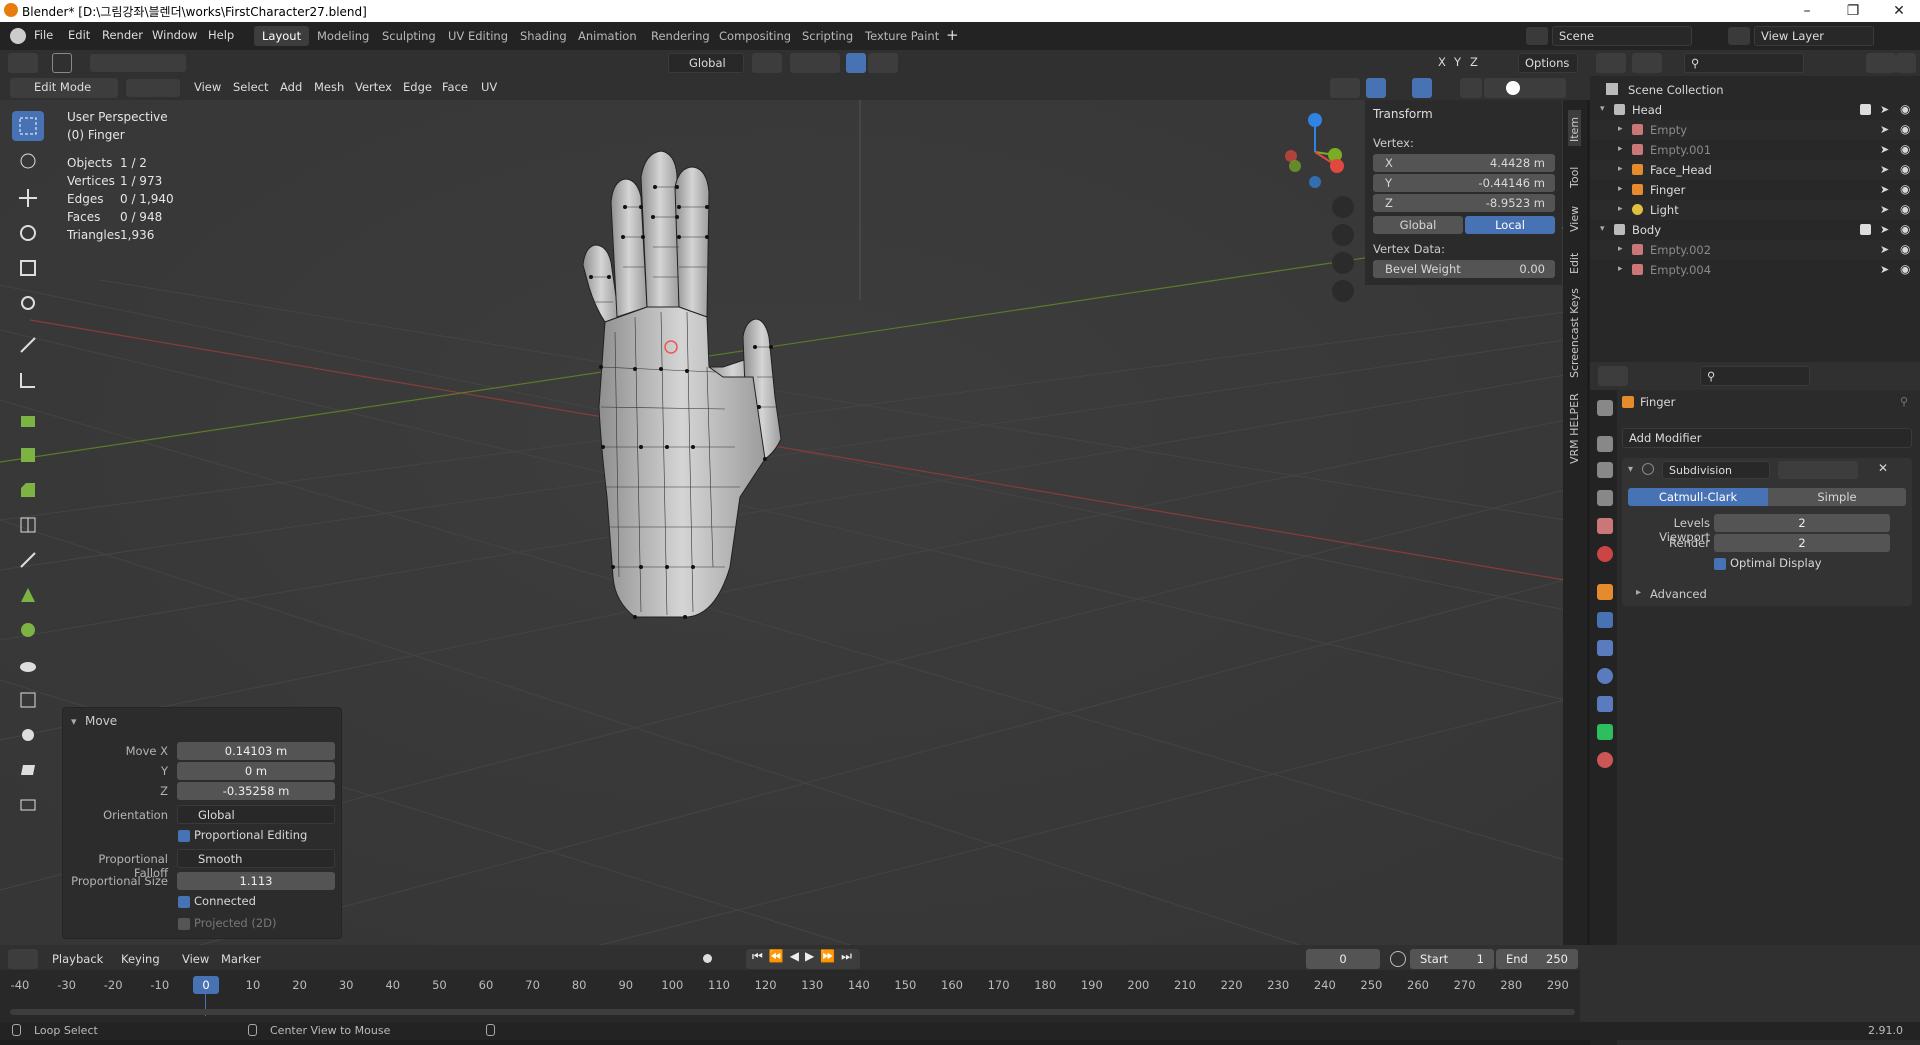 The width and height of the screenshot is (1920, 1045). Describe the element at coordinates (28, 805) in the screenshot. I see `rip-tool-icon` at that location.